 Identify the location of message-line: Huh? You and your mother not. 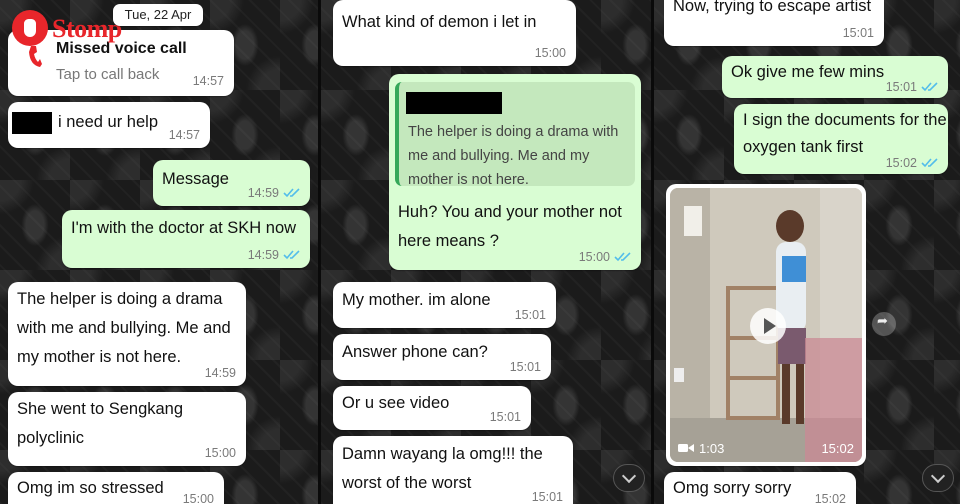
(510, 212).